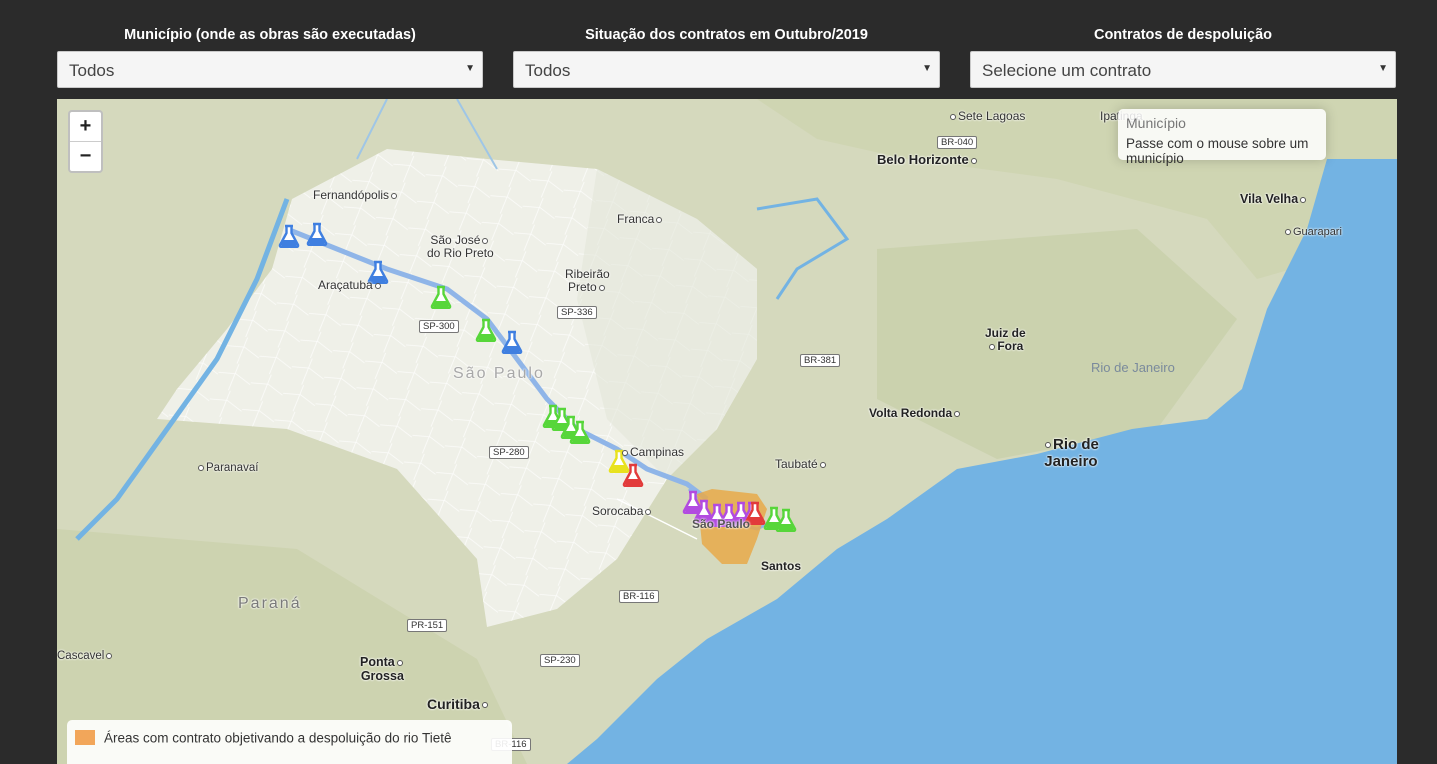 This screenshot has height=764, width=1437. What do you see at coordinates (92, 70) in the screenshot?
I see `municipio-select-value: Todos` at bounding box center [92, 70].